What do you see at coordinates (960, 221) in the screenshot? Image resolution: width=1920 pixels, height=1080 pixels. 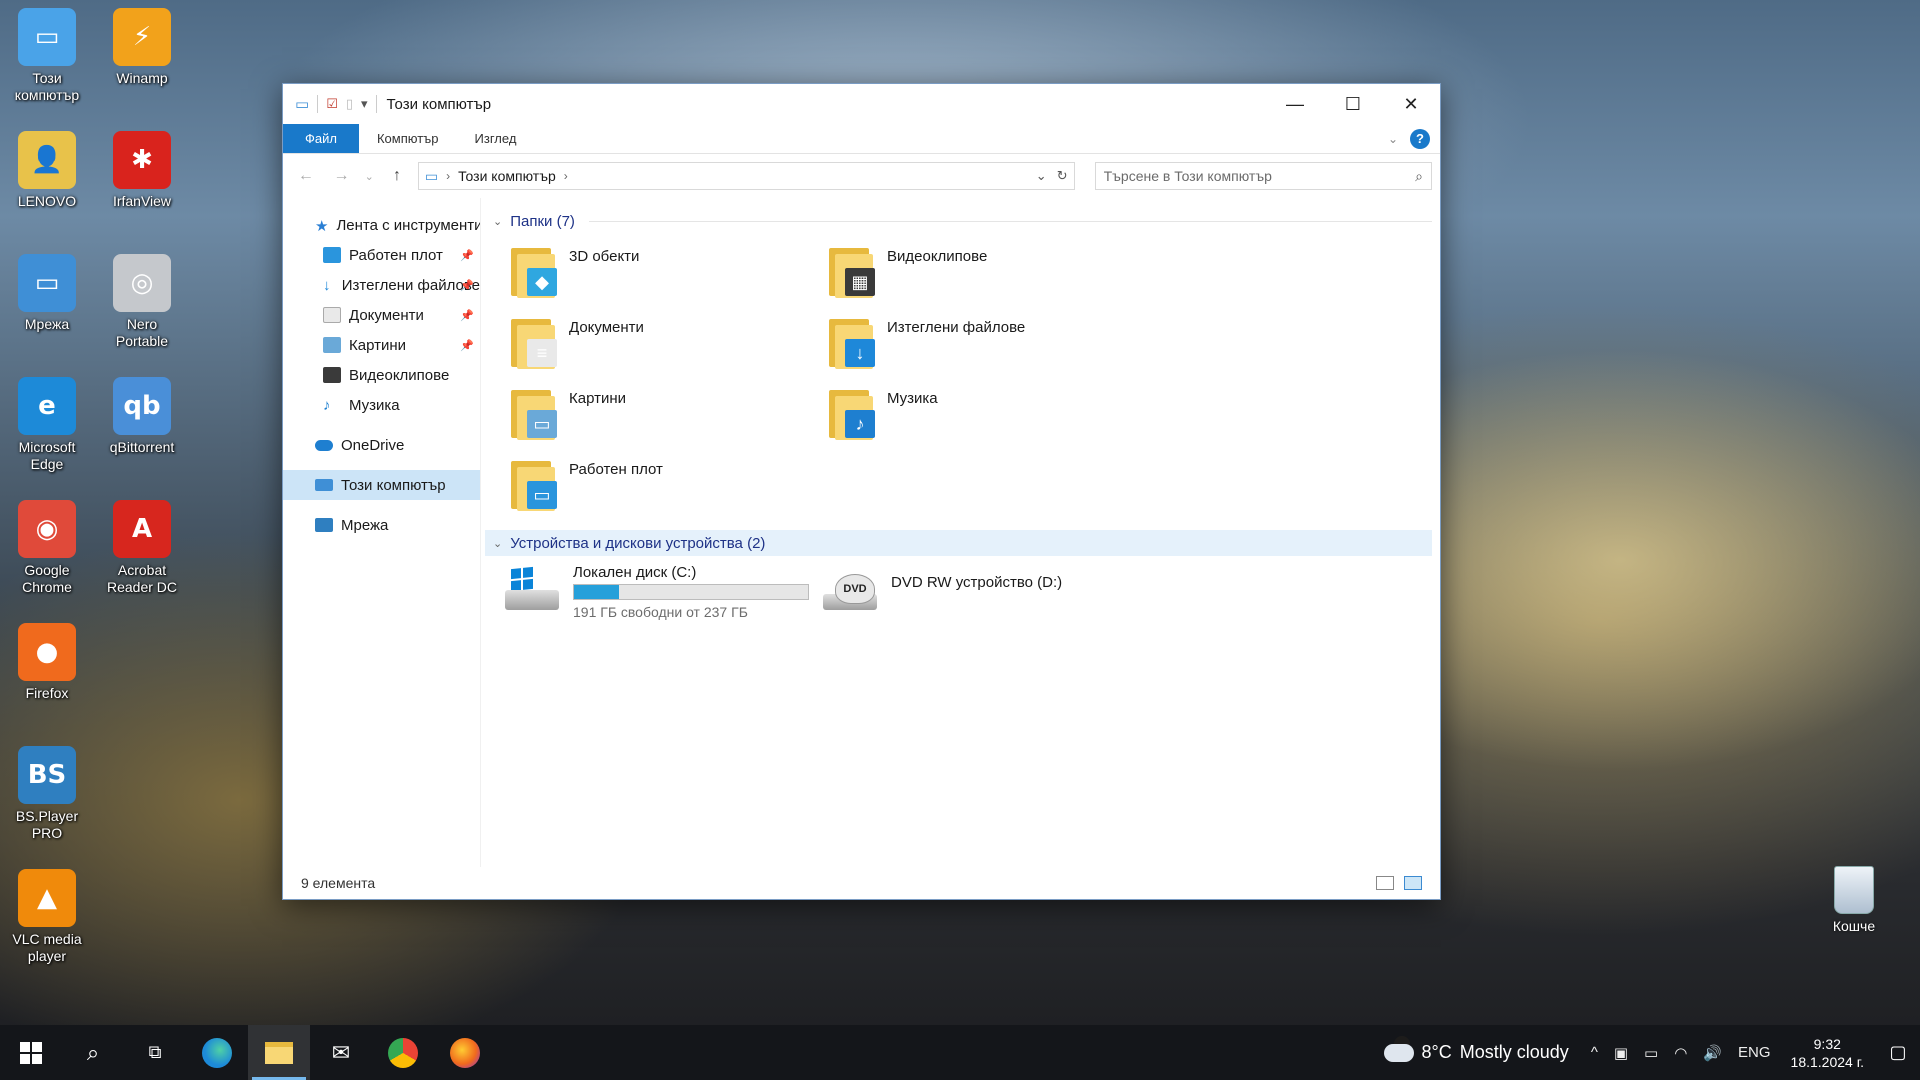 I see `folders-group-header: ⌄ Папки (7)` at bounding box center [960, 221].